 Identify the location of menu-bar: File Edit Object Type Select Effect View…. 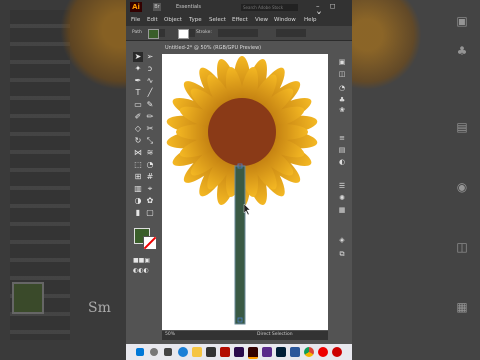
(239, 20).